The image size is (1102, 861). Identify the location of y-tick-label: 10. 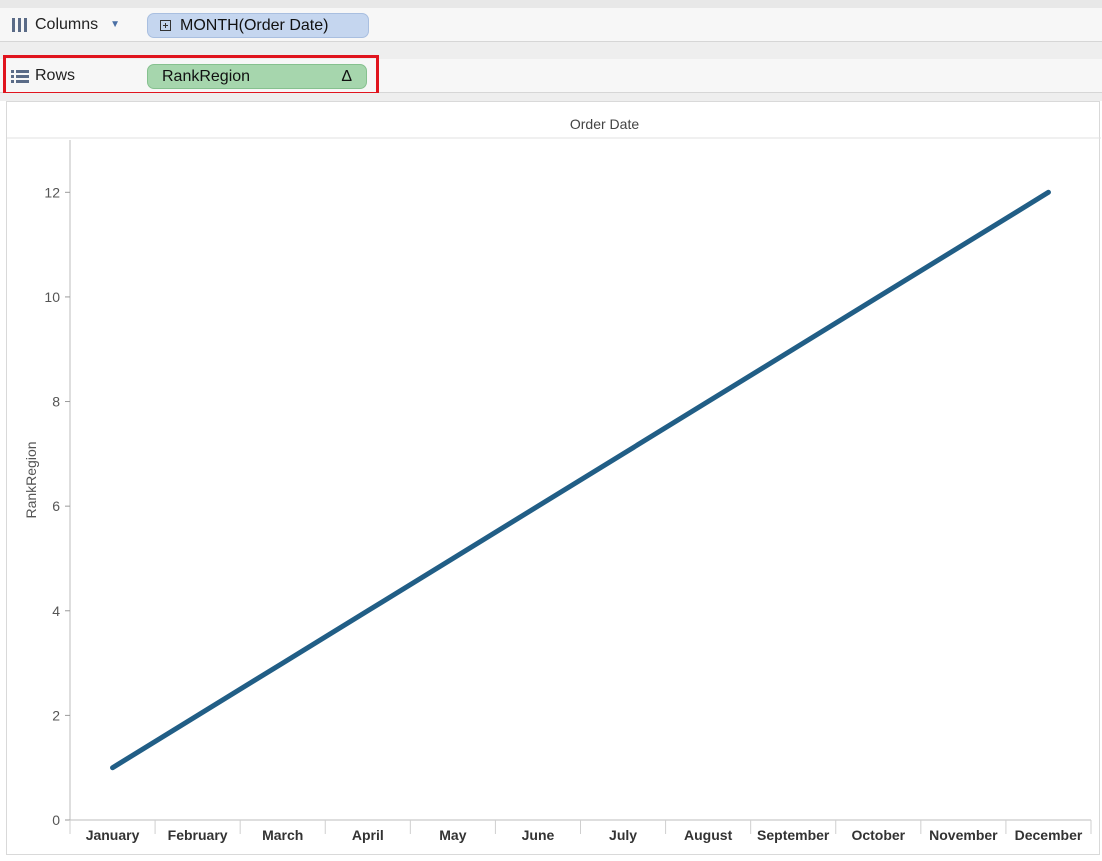
(52, 297).